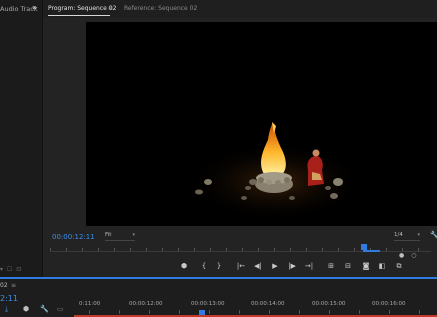 The height and width of the screenshot is (317, 437). What do you see at coordinates (411, 255) in the screenshot?
I see `zoom-scroll-handles: ●○` at bounding box center [411, 255].